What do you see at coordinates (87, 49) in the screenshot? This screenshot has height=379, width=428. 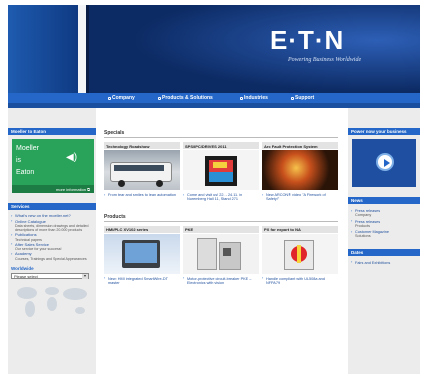 I see `header-divider-dark` at bounding box center [87, 49].